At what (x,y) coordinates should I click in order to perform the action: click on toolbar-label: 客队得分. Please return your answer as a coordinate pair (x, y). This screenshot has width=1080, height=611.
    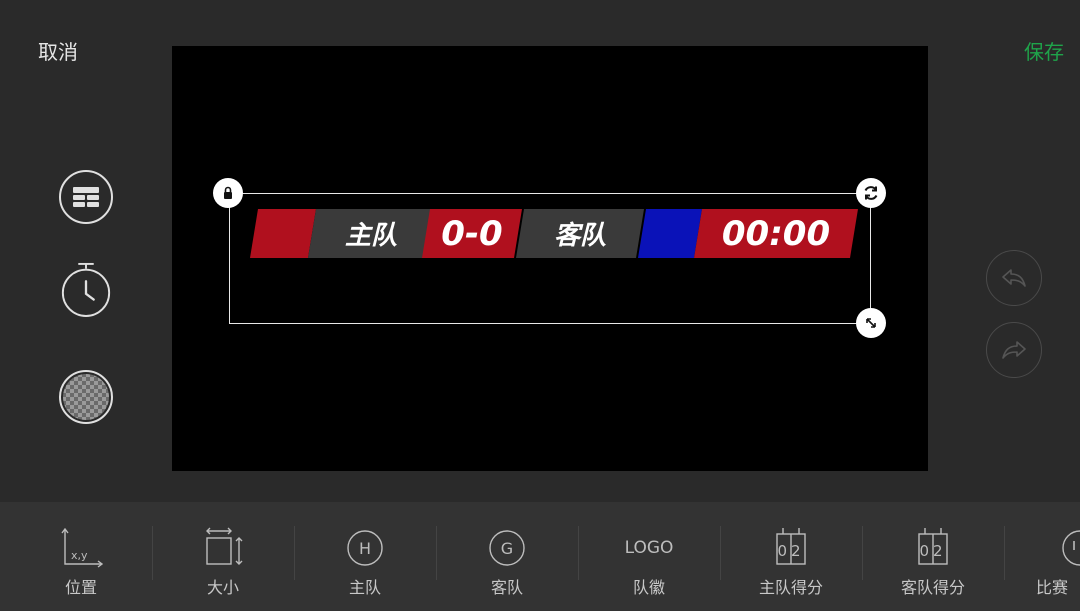
    Looking at the image, I should click on (932, 587).